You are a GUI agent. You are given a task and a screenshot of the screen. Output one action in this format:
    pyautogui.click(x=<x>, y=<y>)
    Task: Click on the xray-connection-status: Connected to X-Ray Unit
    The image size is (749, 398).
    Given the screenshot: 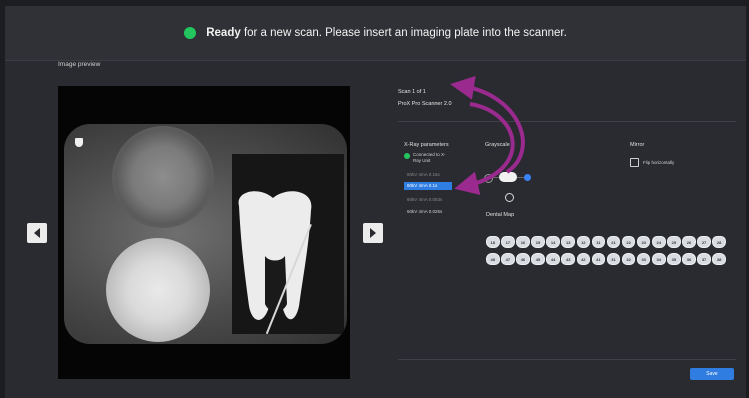 What is the action you would take?
    pyautogui.click(x=428, y=158)
    